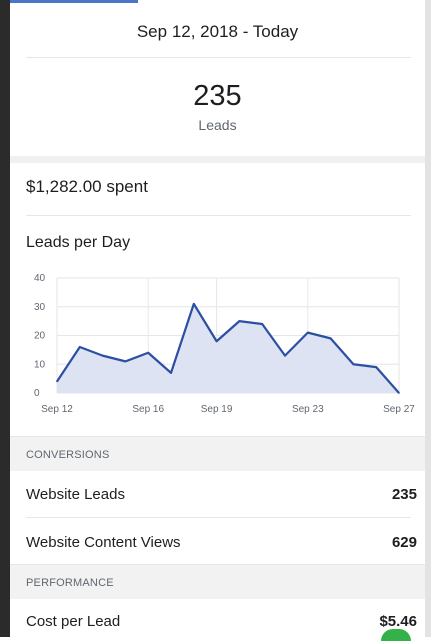 This screenshot has height=641, width=431. What do you see at coordinates (217, 159) in the screenshot?
I see `section-divider` at bounding box center [217, 159].